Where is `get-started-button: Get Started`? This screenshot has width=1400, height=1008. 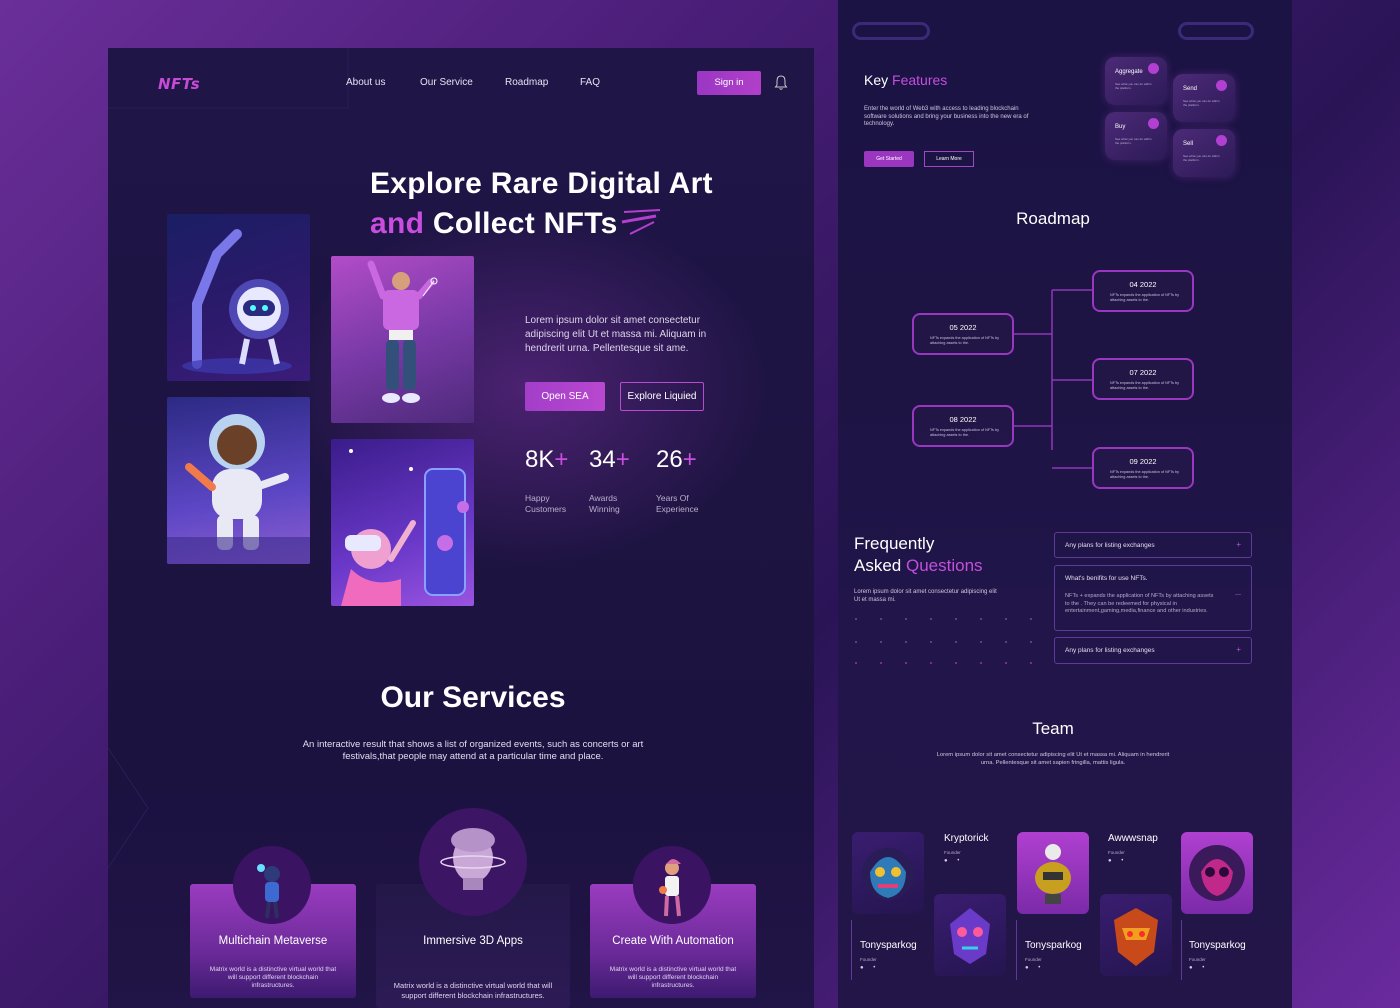 get-started-button: Get Started is located at coordinates (889, 159).